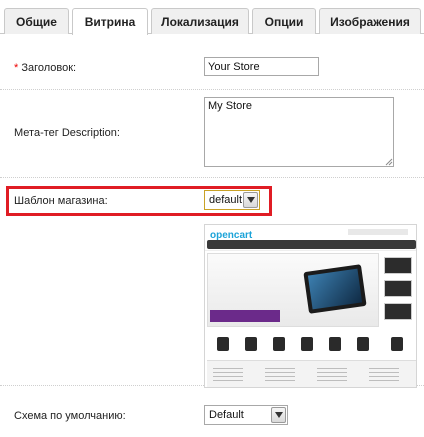 The width and height of the screenshot is (424, 437). Describe the element at coordinates (310, 238) in the screenshot. I see `preview-header: opencart` at that location.